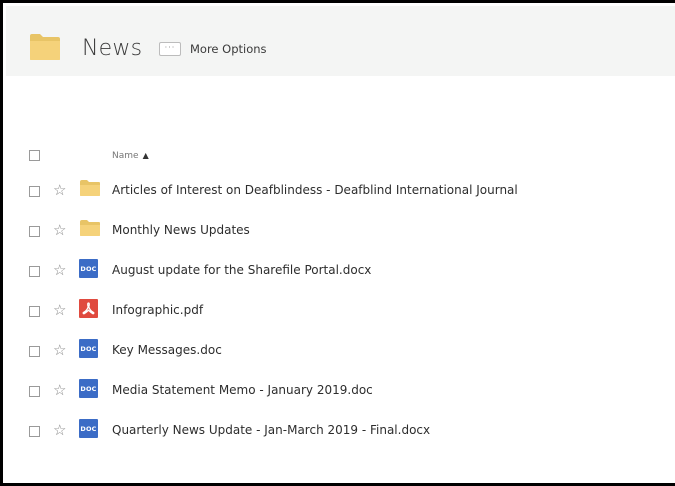 This screenshot has width=675, height=486. Describe the element at coordinates (340, 41) in the screenshot. I see `page-header: News ··· More Options` at that location.